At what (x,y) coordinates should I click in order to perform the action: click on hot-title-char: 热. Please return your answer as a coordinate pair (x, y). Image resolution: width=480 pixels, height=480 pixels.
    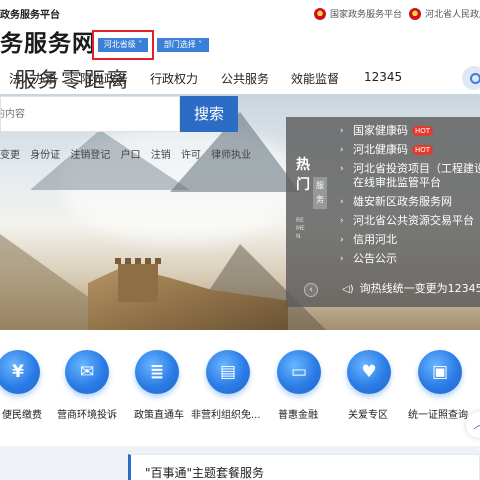
    Looking at the image, I should click on (303, 165).